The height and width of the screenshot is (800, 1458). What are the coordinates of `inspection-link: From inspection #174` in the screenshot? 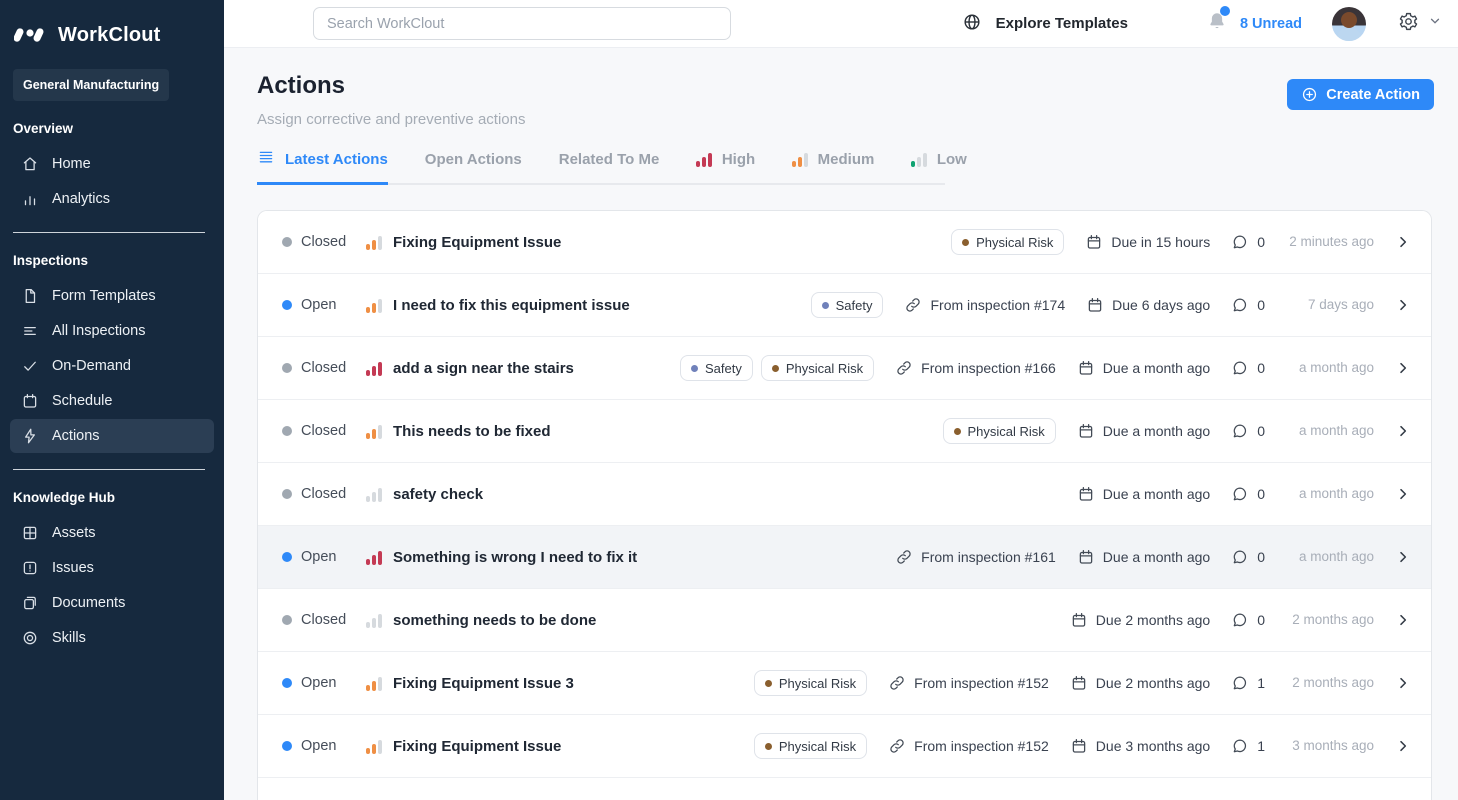 It's located at (984, 305).